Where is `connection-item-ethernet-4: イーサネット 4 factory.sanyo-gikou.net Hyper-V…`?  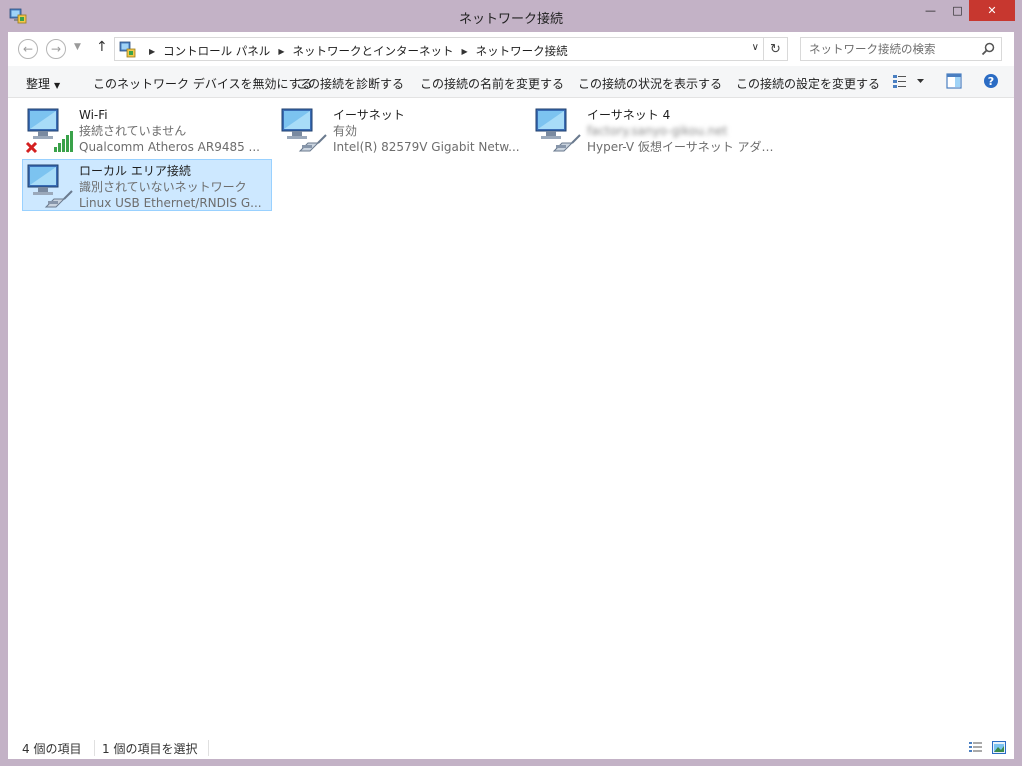 connection-item-ethernet-4: イーサネット 4 factory.sanyo-gikou.net Hyper-V… is located at coordinates (655, 129).